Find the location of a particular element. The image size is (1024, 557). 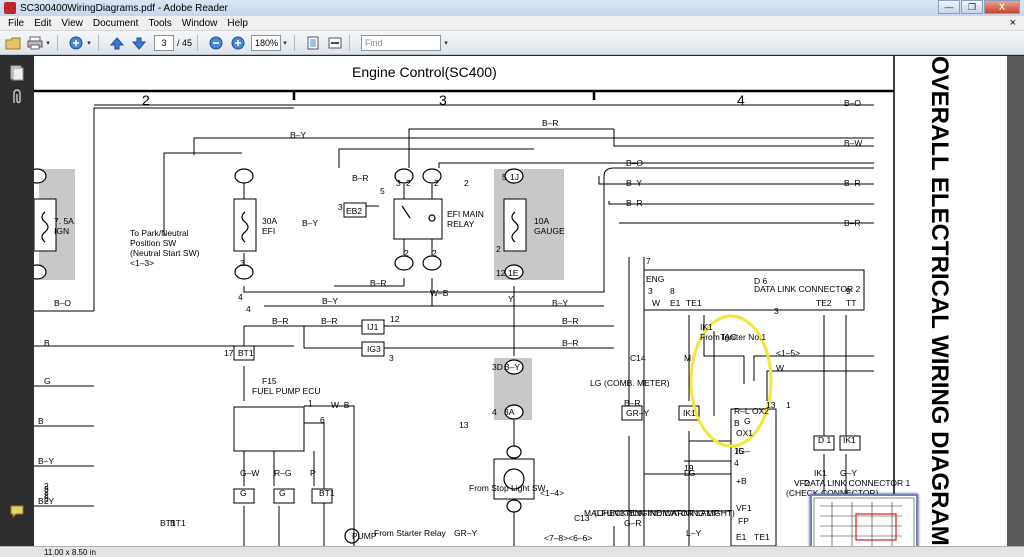

previous-page-icon is located at coordinates (117, 43).